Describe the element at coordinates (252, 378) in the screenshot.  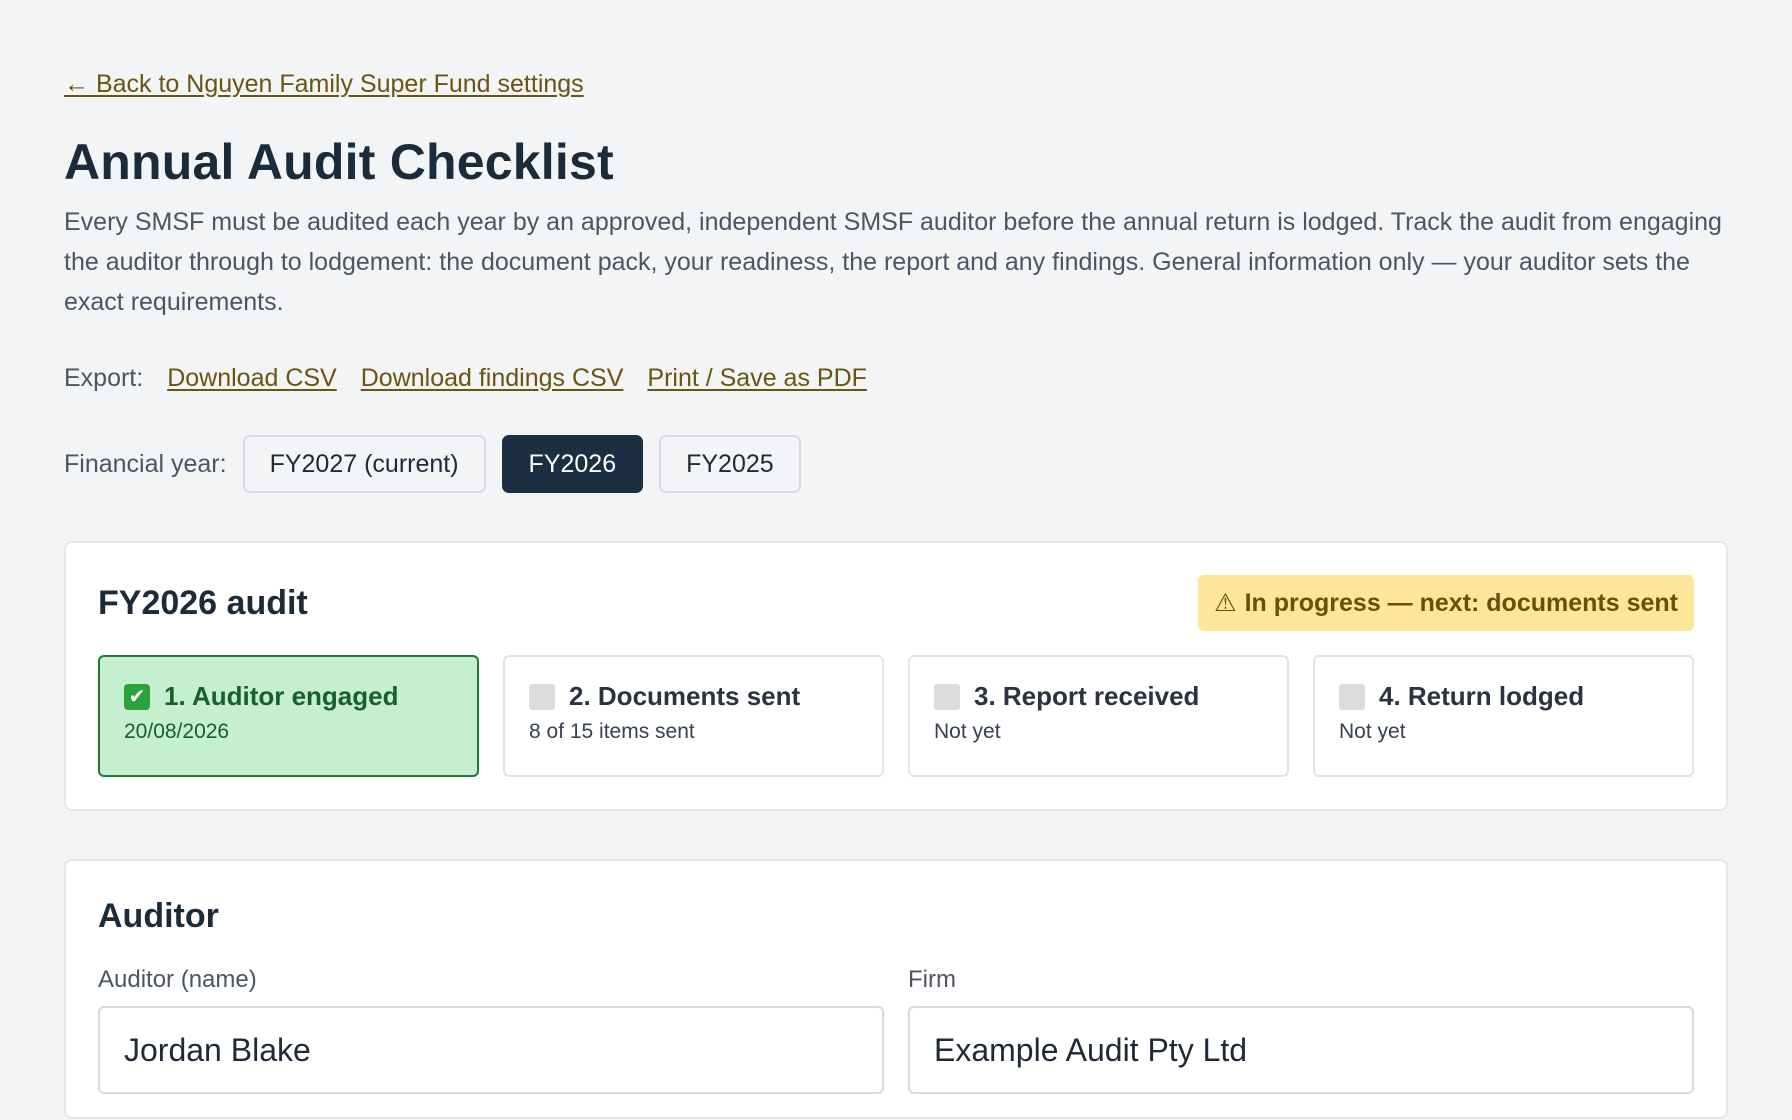
I see `download-csv-link: Download CSV` at that location.